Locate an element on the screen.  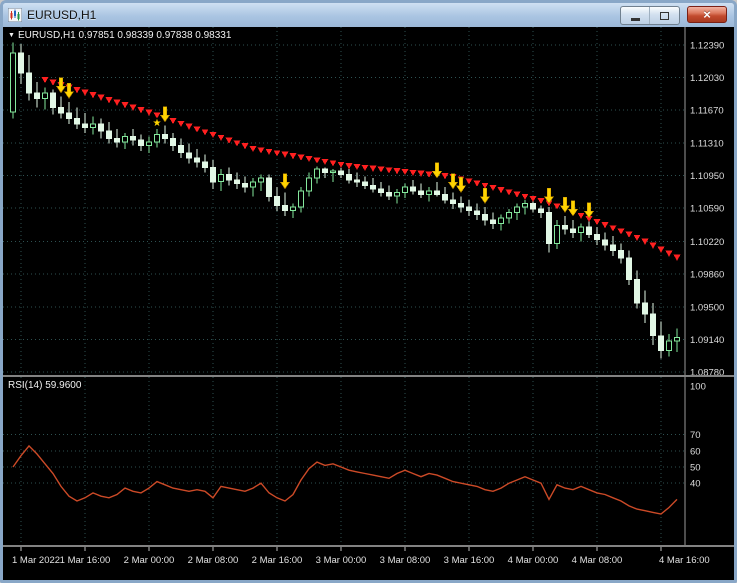
minimize-icon is located at coordinates (635, 19).